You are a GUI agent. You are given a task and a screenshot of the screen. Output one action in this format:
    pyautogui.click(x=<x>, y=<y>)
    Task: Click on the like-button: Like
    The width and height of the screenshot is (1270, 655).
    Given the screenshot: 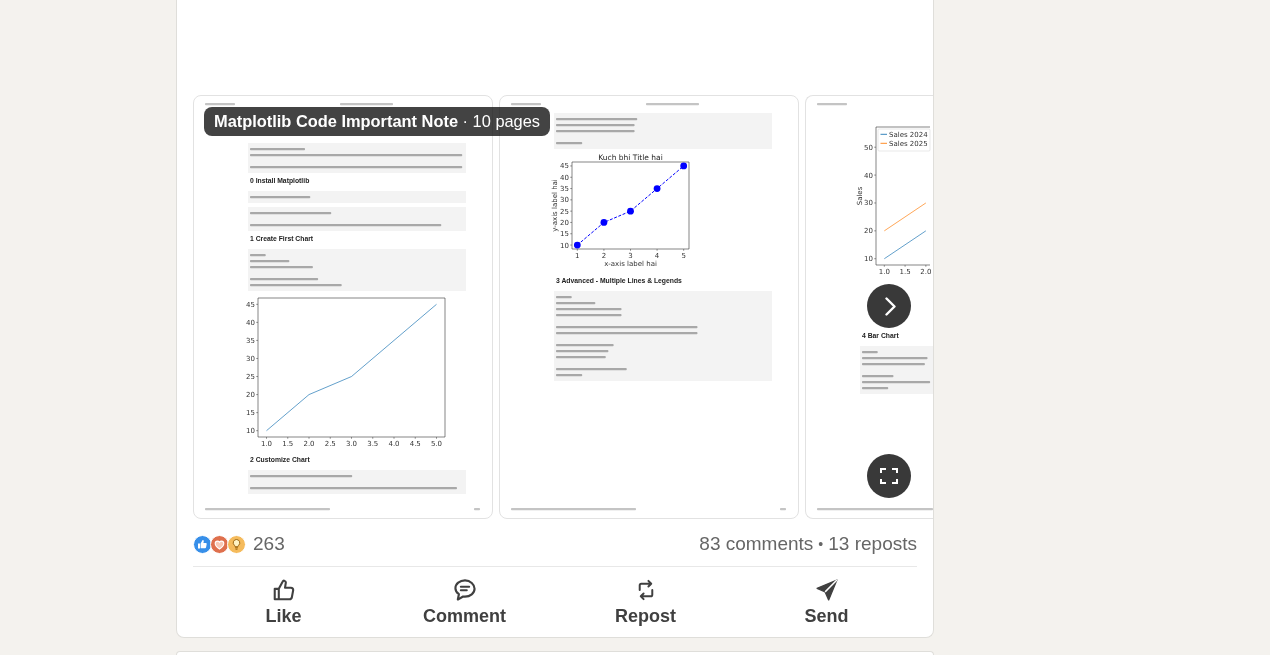 What is the action you would take?
    pyautogui.click(x=283, y=600)
    